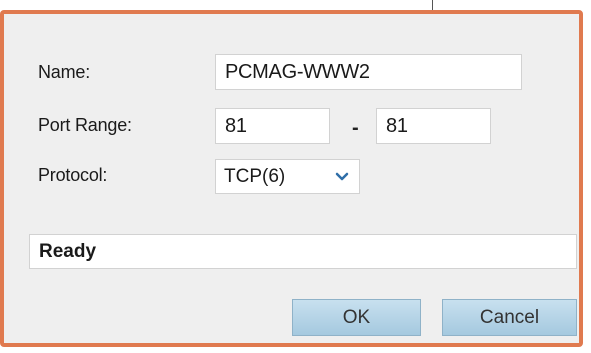  What do you see at coordinates (509, 317) in the screenshot?
I see `cancel-button: Cancel` at bounding box center [509, 317].